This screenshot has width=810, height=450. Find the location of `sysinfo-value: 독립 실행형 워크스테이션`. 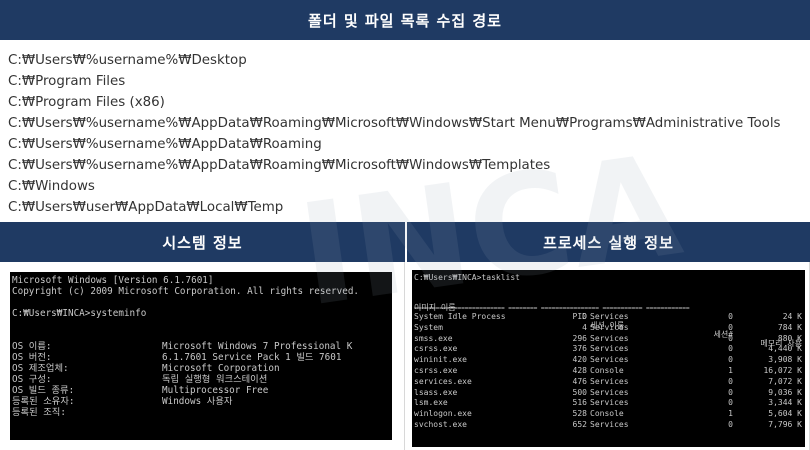

sysinfo-value: 독립 실행형 워크스테이션 is located at coordinates (215, 379).